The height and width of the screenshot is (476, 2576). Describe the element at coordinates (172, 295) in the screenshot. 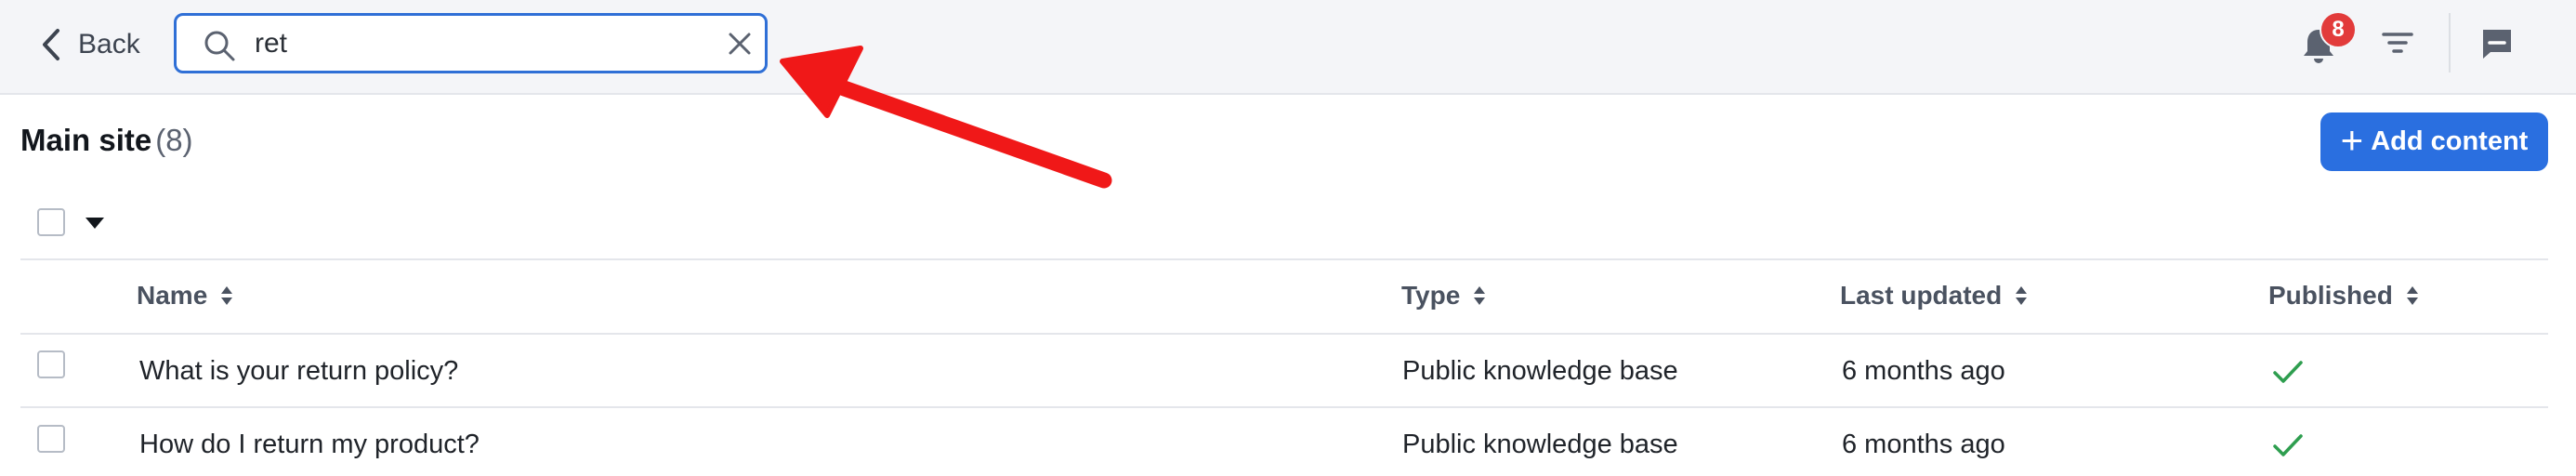

I see `column-header-label: Name` at that location.